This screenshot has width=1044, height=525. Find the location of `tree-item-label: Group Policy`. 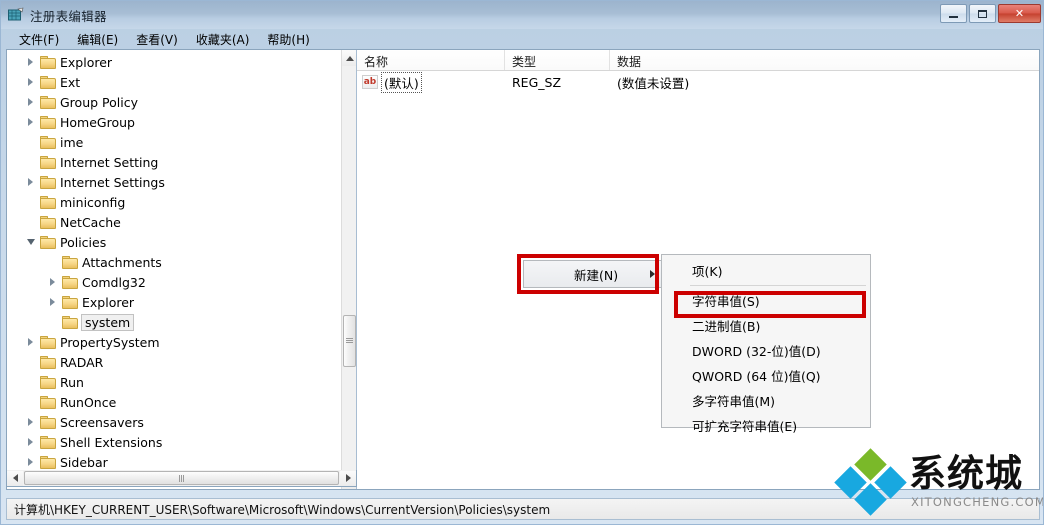

tree-item-label: Group Policy is located at coordinates (99, 102).